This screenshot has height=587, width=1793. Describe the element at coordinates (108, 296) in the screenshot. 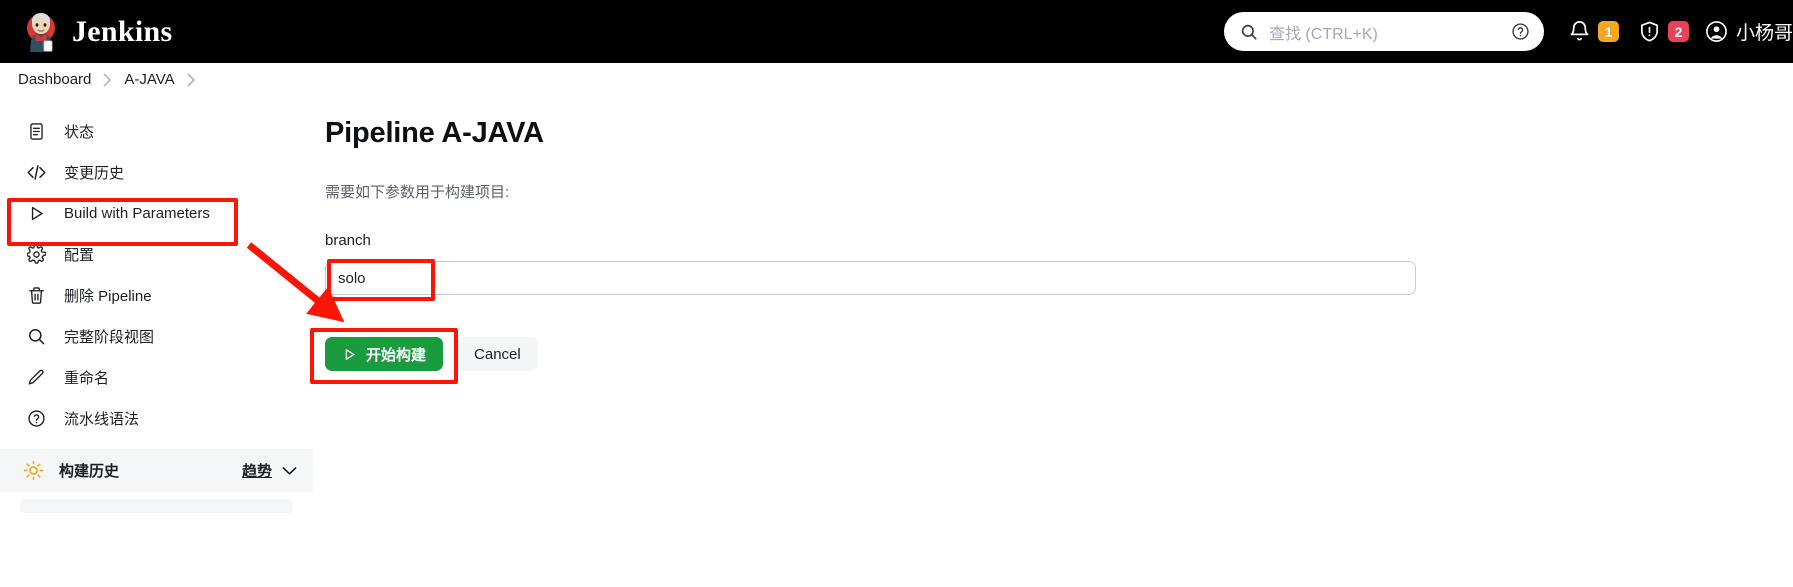

I see `sidebar-item-label: 删除 Pipeline` at that location.